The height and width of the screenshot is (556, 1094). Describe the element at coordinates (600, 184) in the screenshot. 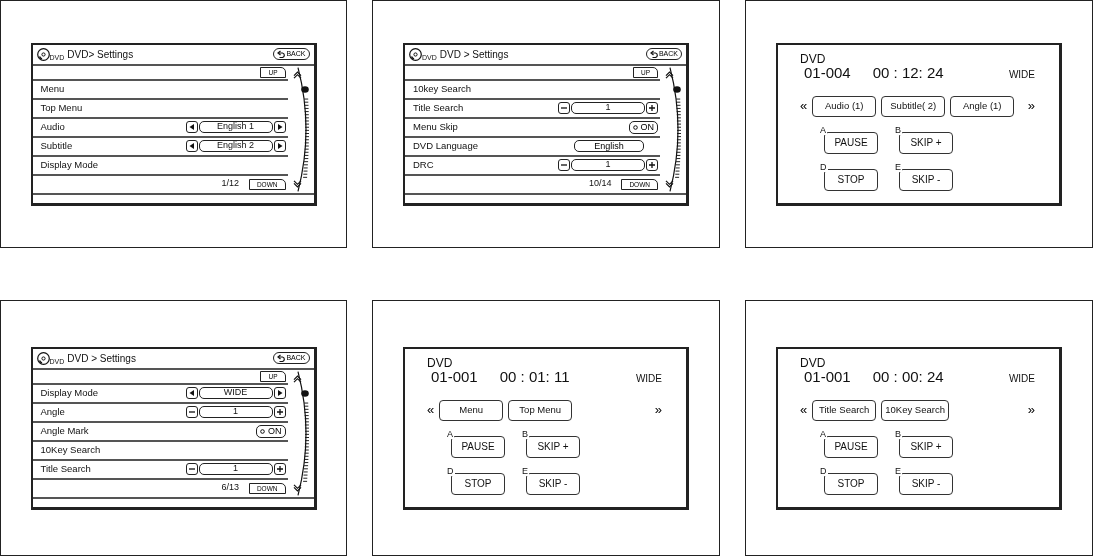

I see `page-counter: 10/14` at that location.